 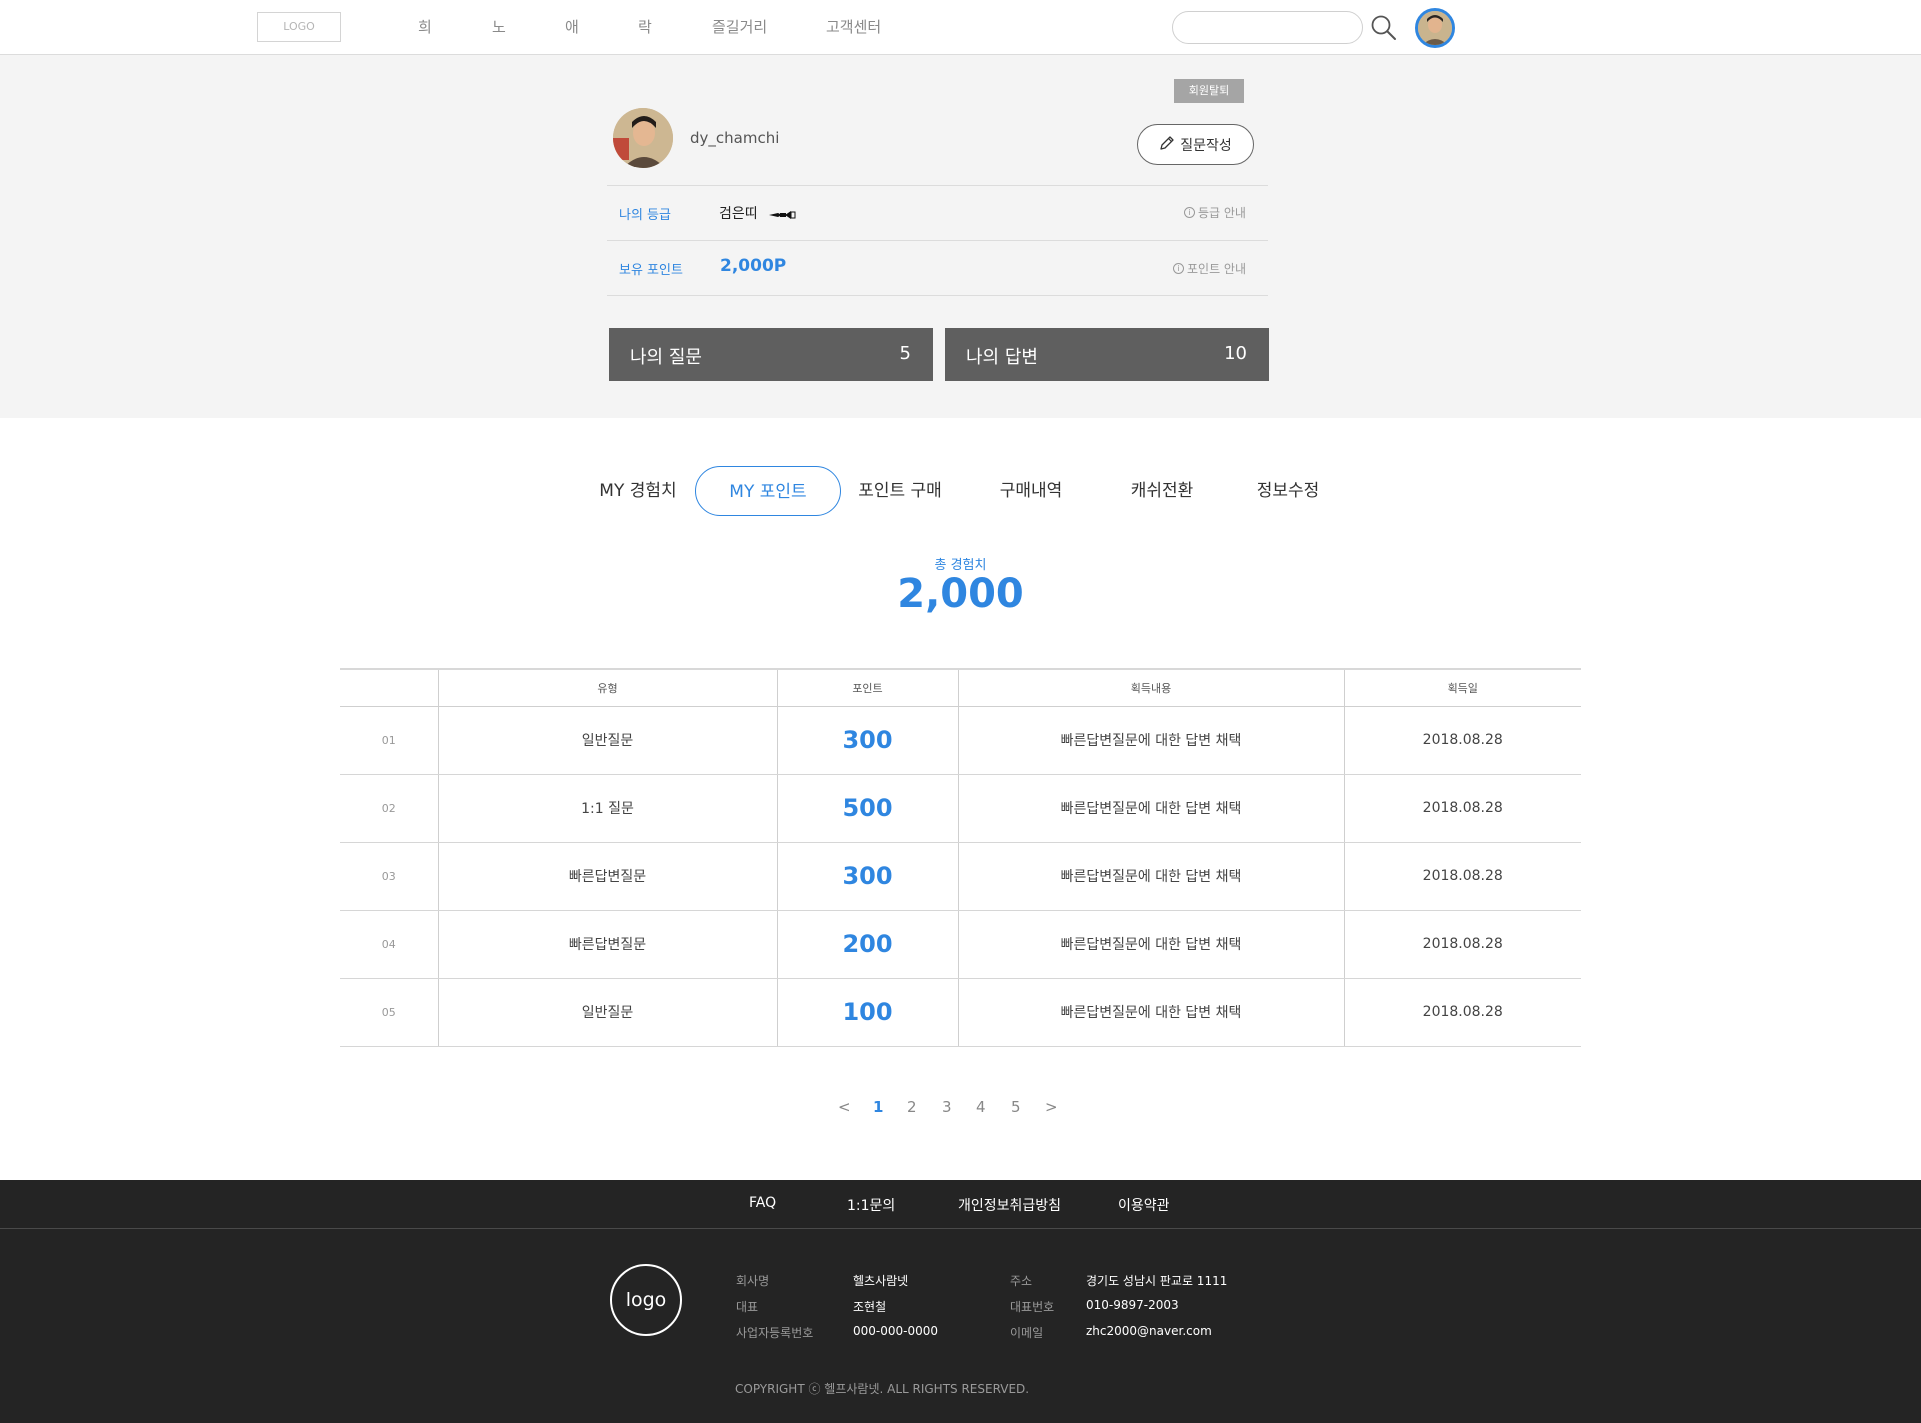 What do you see at coordinates (1009, 1205) in the screenshot?
I see `footer-link-privacy: 개인정보취급방침` at bounding box center [1009, 1205].